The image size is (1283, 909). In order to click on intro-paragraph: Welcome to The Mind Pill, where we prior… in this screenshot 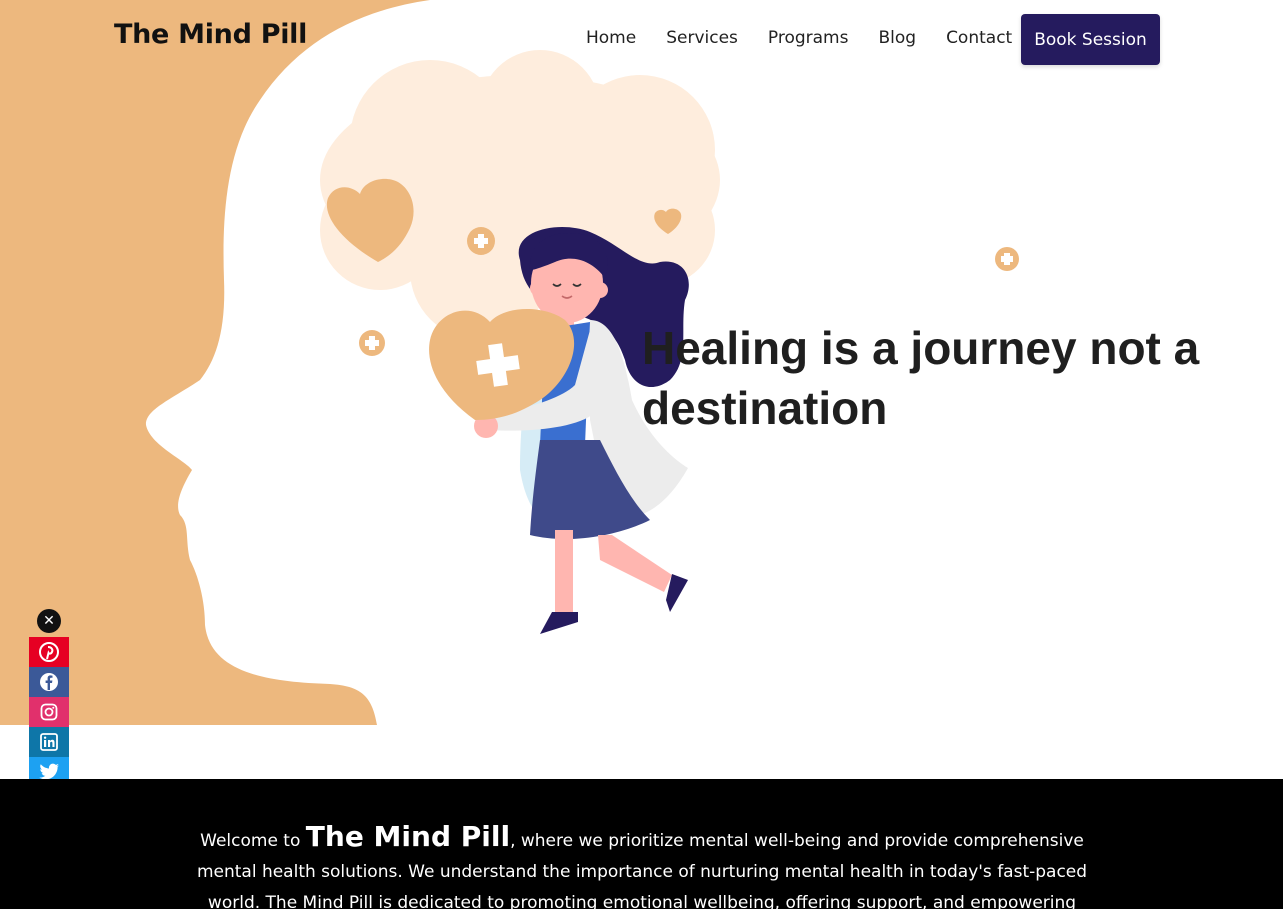, I will do `click(642, 865)`.